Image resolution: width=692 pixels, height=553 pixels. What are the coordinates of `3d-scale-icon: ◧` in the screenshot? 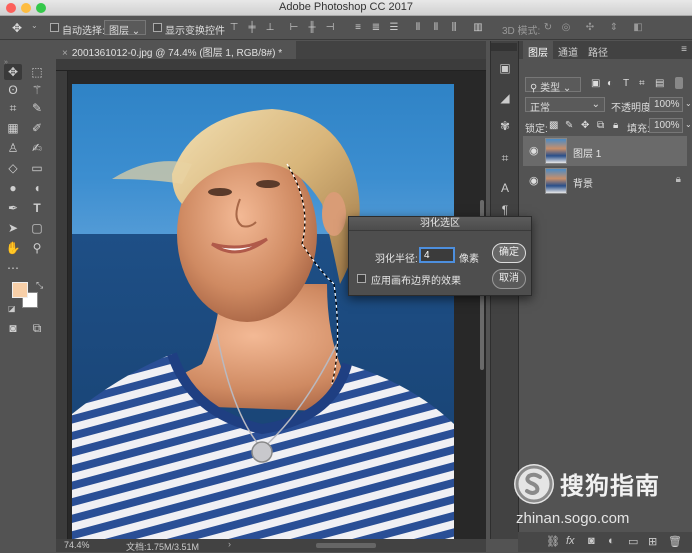 It's located at (638, 27).